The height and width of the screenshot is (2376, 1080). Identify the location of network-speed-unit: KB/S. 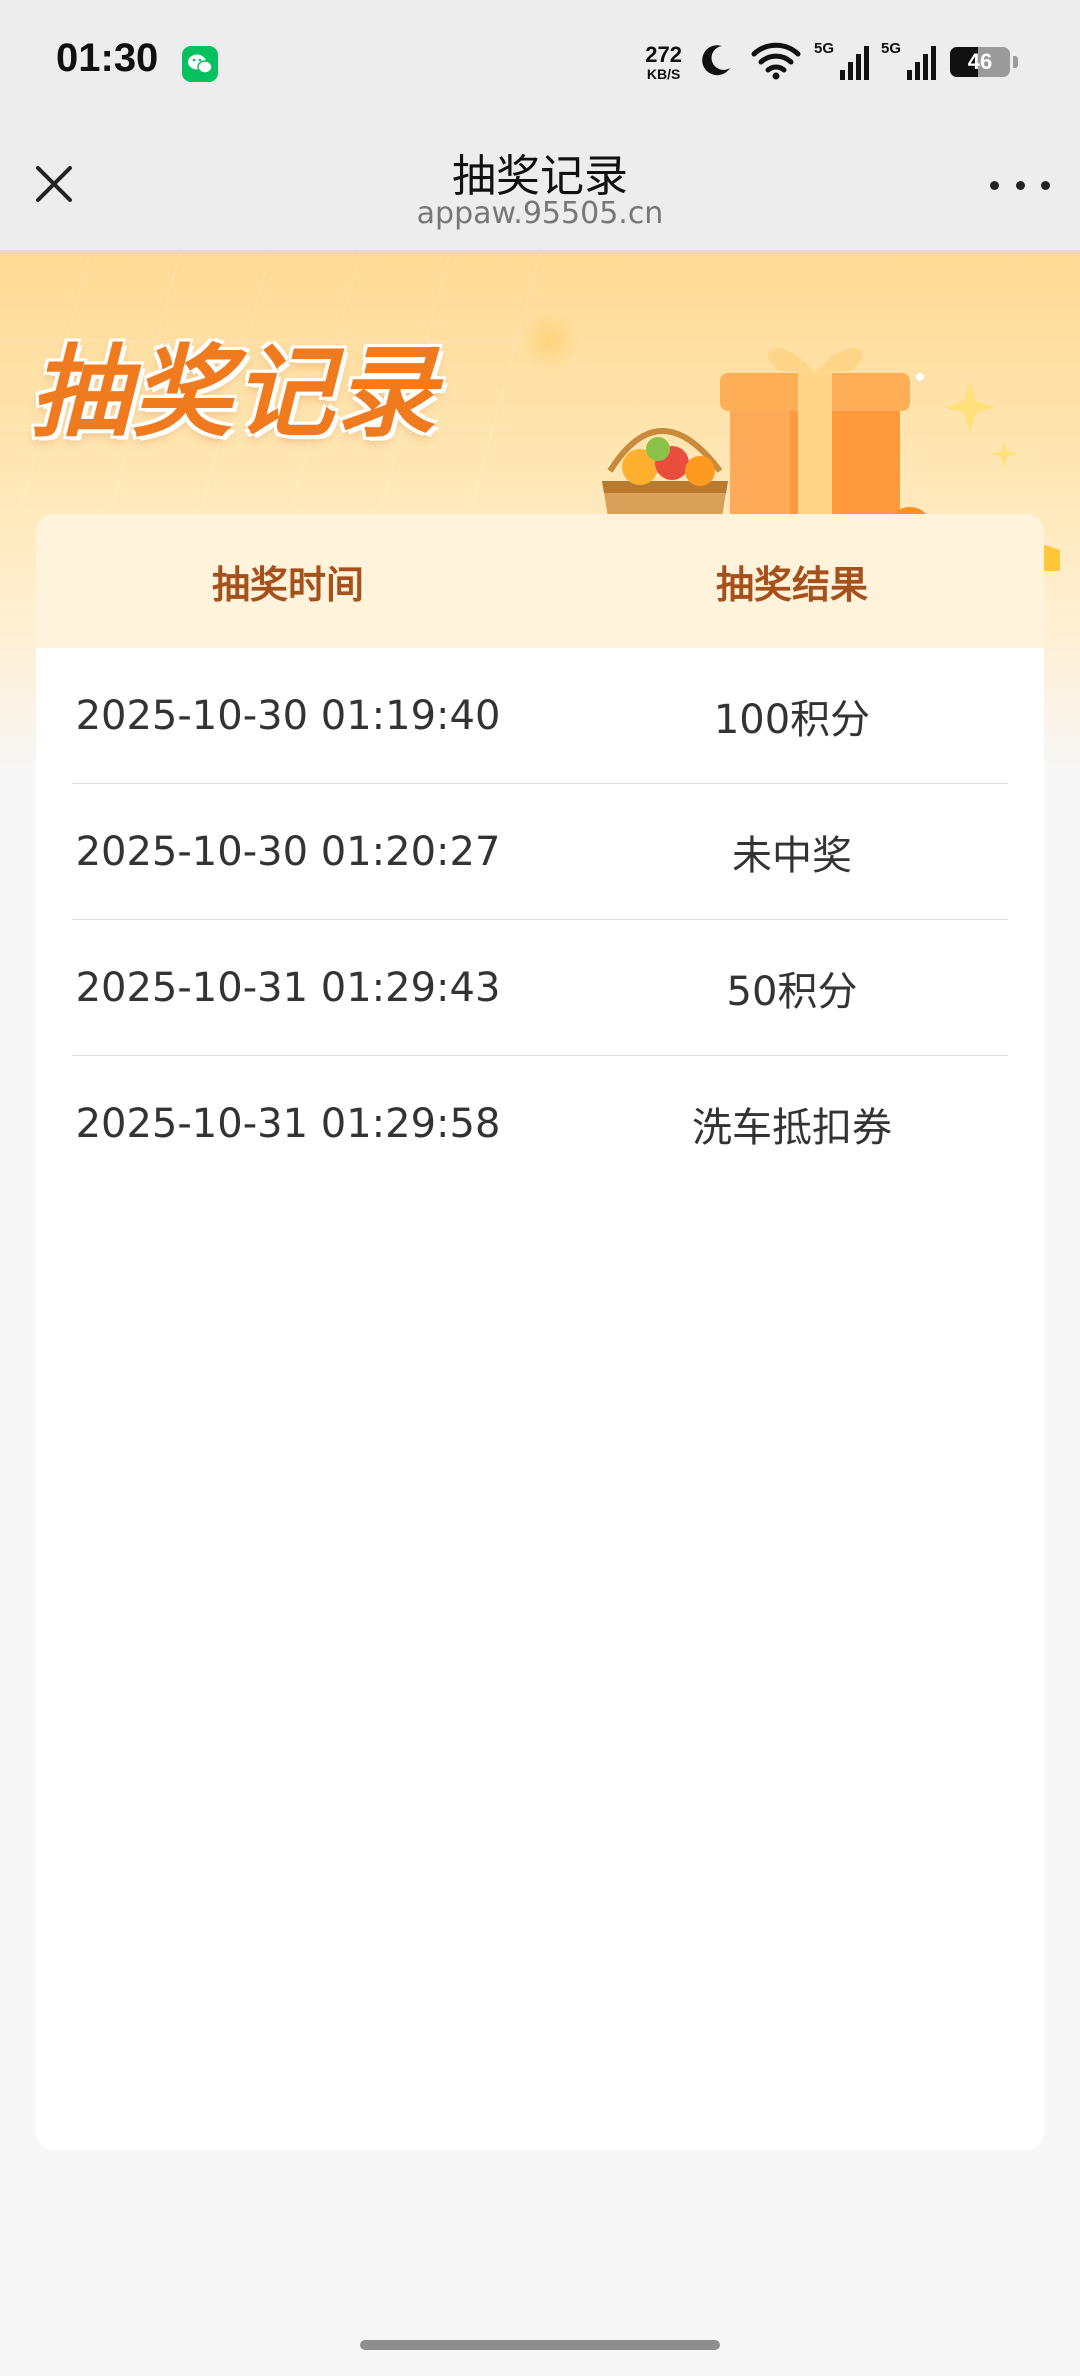
(663, 73).